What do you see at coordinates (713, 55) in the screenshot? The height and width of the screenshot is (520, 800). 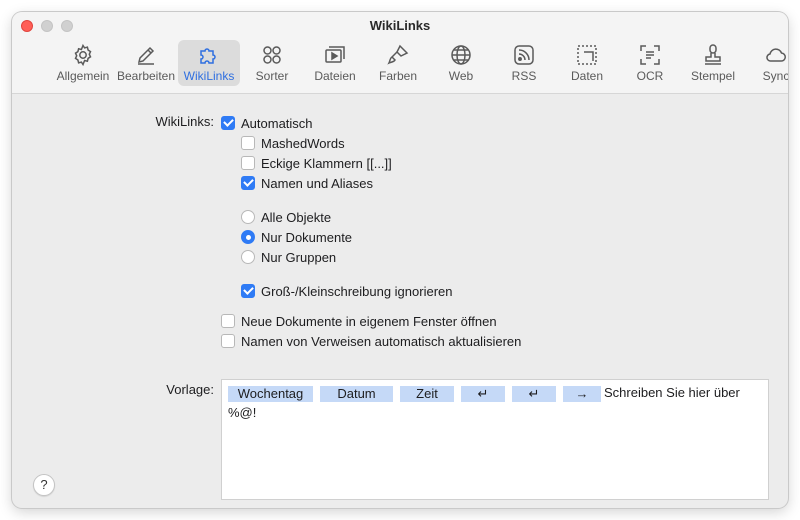 I see `stamp-icon` at bounding box center [713, 55].